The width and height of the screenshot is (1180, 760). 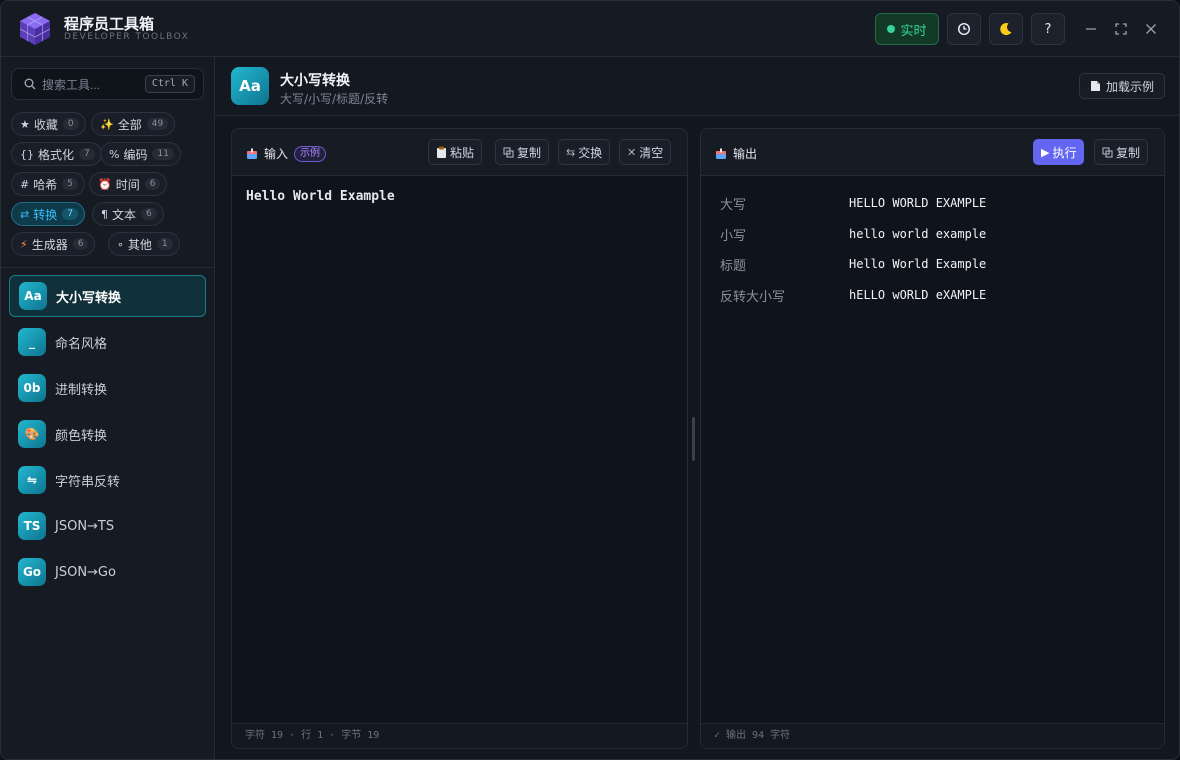 I want to click on category-hash: # 哈希 5, so click(x=48, y=184).